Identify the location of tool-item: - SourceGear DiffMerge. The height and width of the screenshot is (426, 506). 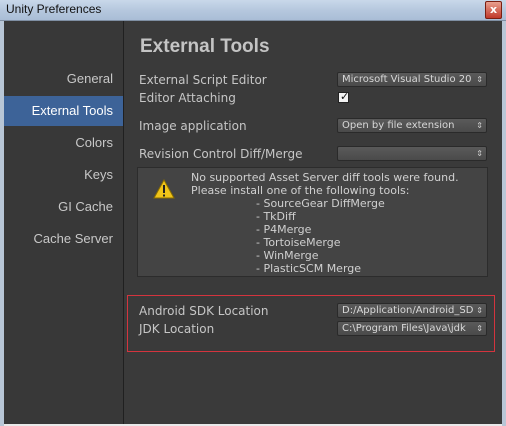
(320, 203).